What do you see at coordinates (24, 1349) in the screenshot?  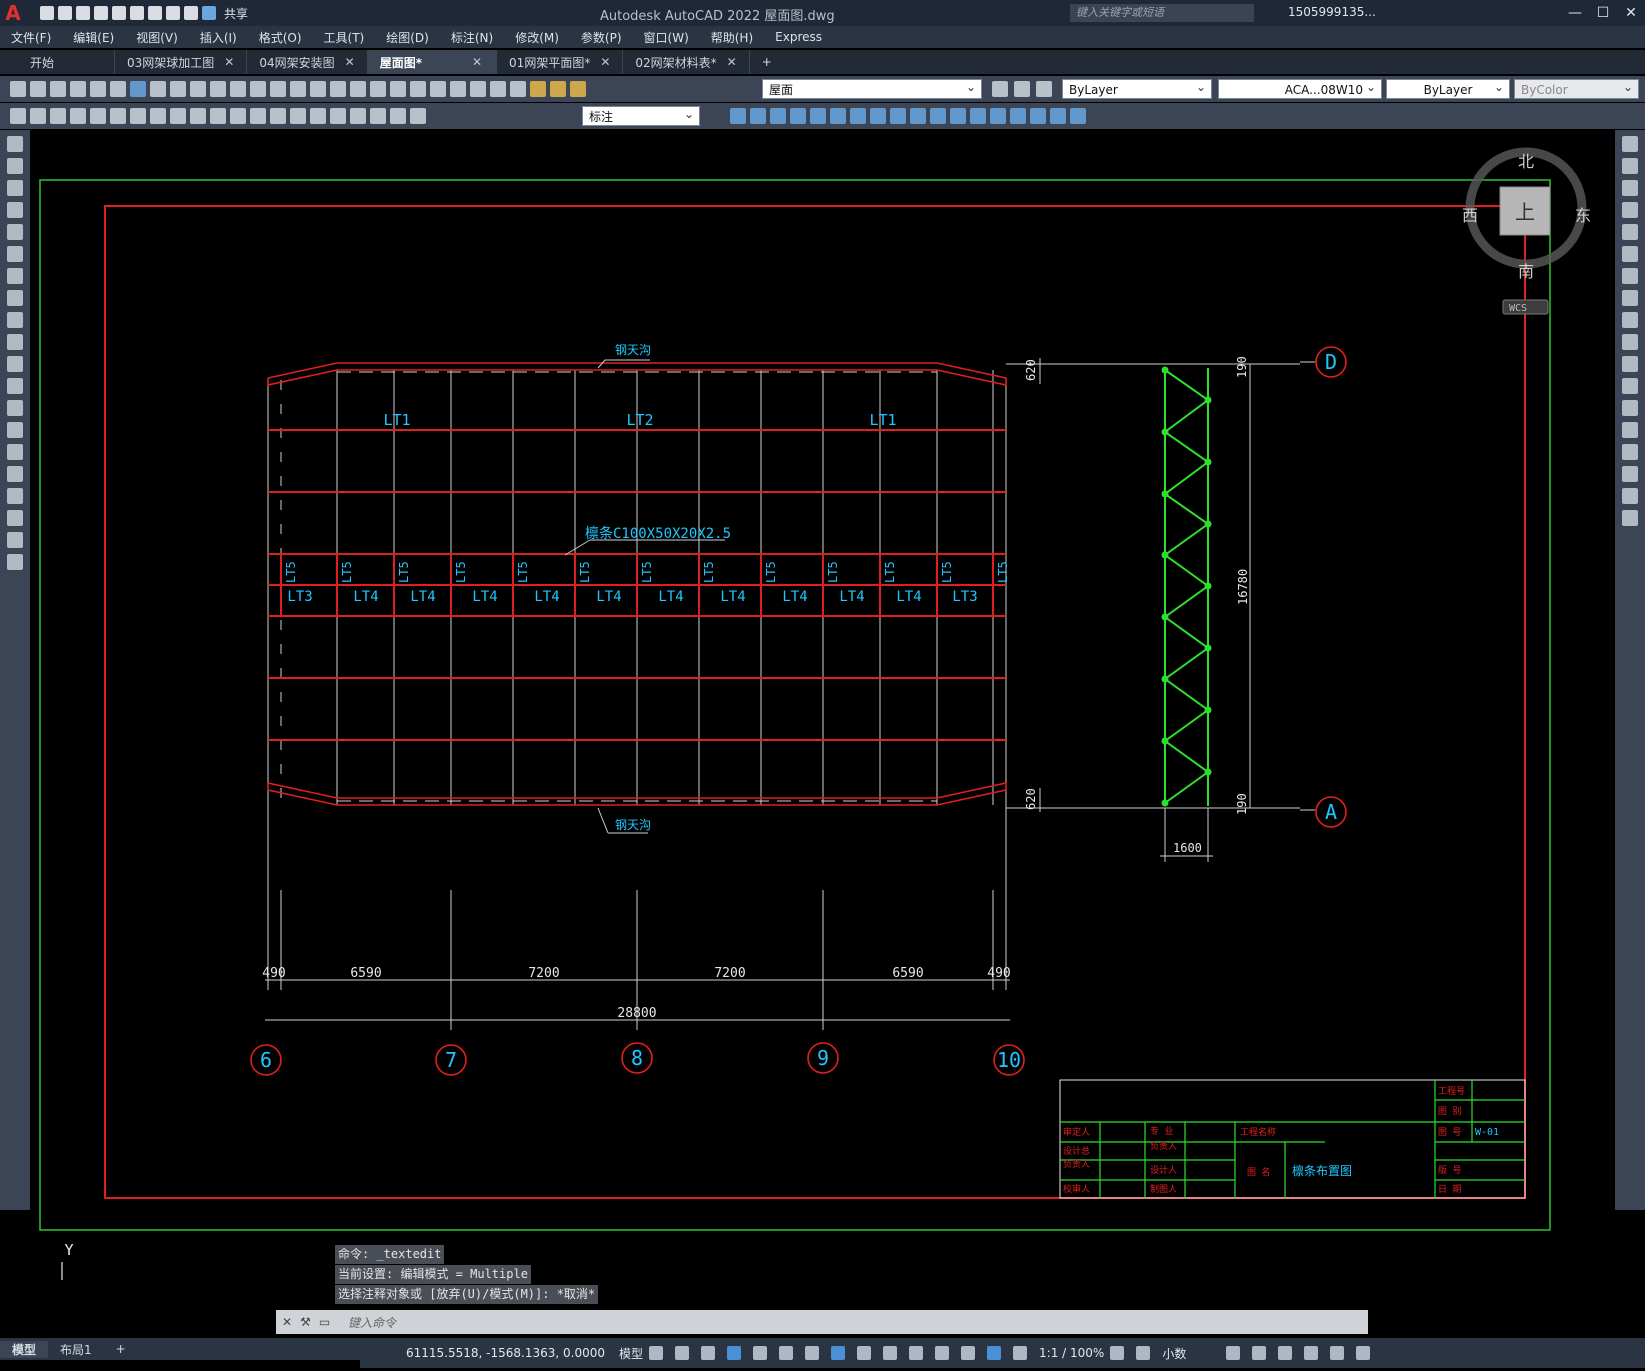 I see `tab-model: 模型` at bounding box center [24, 1349].